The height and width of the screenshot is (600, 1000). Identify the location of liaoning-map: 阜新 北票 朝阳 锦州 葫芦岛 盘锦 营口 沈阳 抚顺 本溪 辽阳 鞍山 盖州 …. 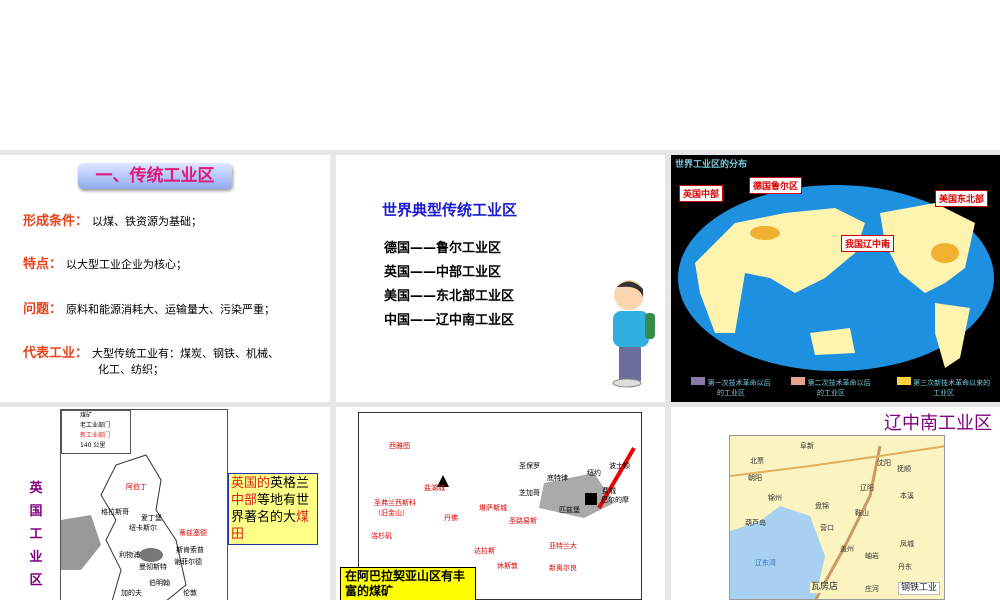
(837, 517).